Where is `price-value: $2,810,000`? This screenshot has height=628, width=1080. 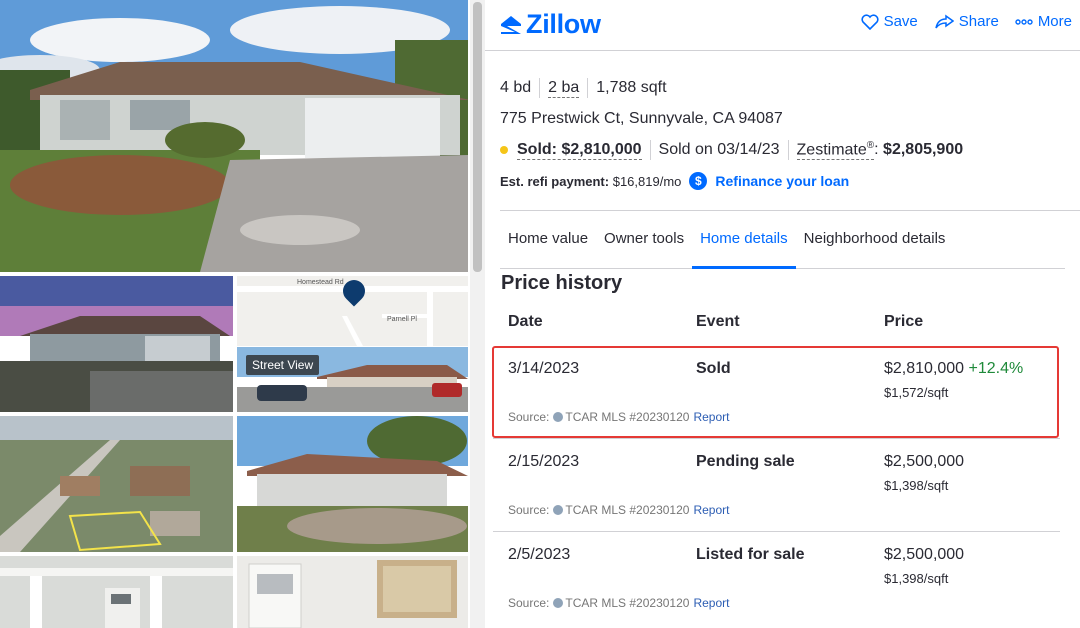 price-value: $2,810,000 is located at coordinates (924, 368).